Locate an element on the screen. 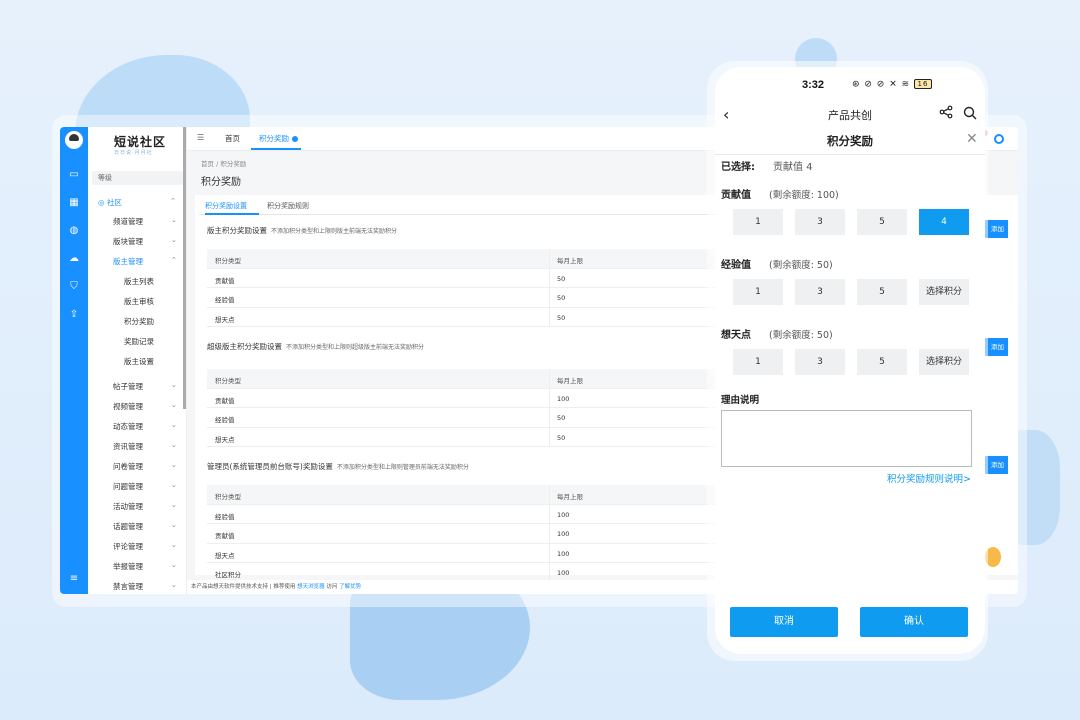 This screenshot has width=1080, height=720. globe-icon: ◍ is located at coordinates (74, 231).